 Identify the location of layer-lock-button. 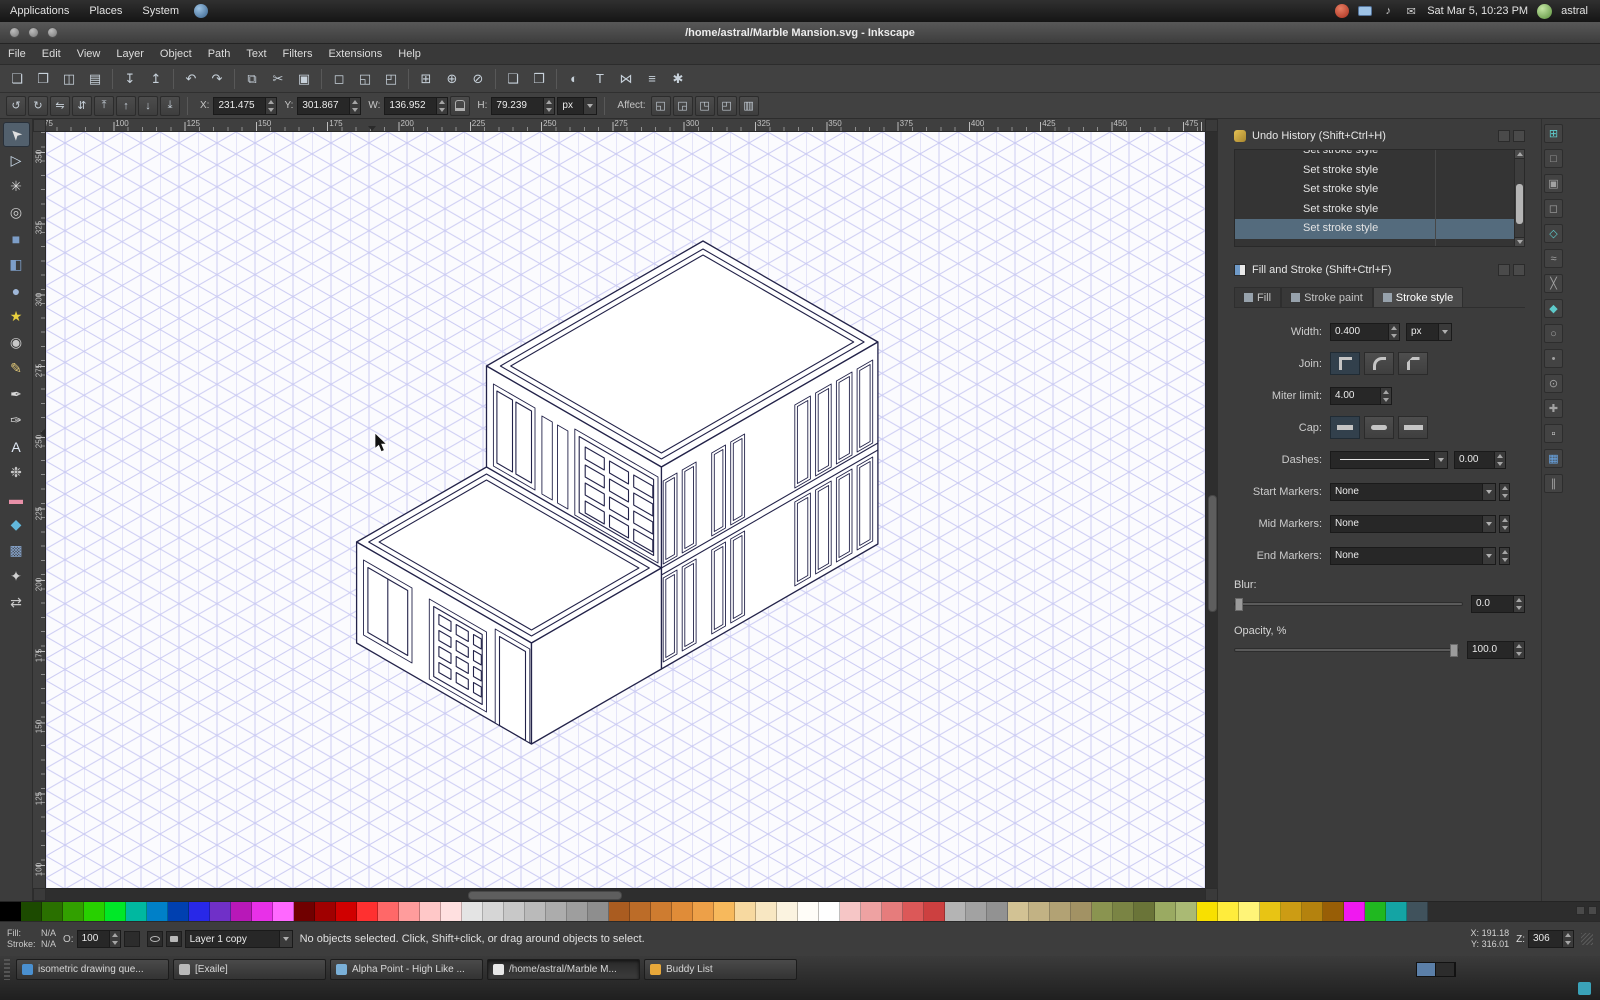
(173, 939).